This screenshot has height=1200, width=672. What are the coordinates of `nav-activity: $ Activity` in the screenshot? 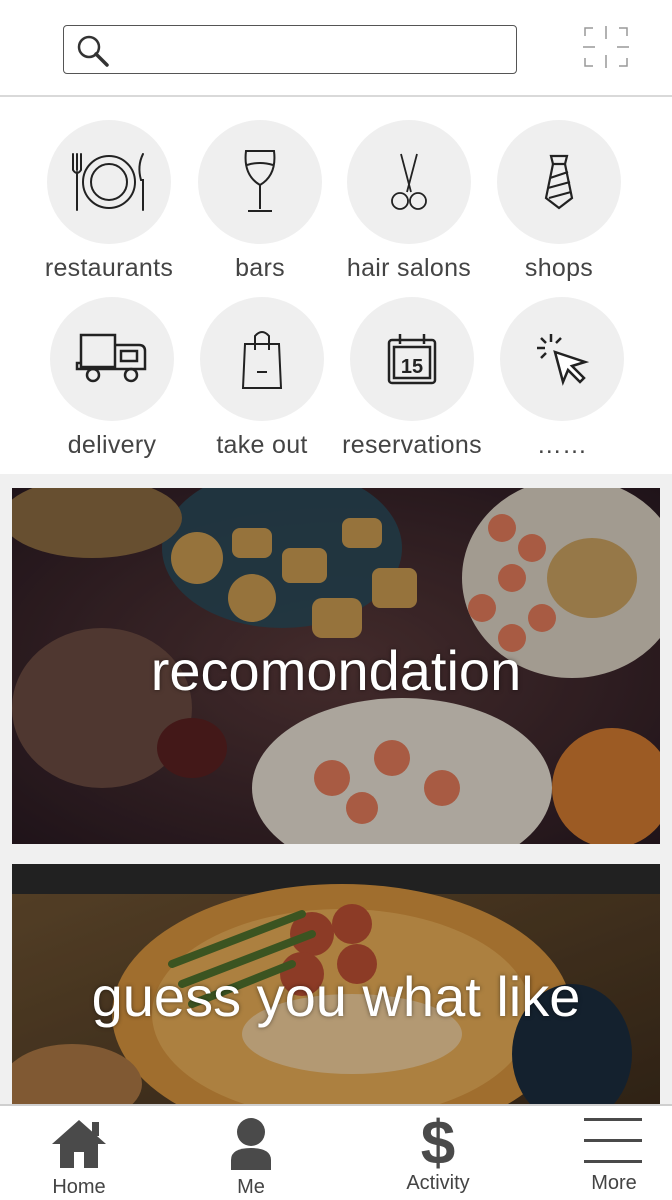 It's located at (438, 1153).